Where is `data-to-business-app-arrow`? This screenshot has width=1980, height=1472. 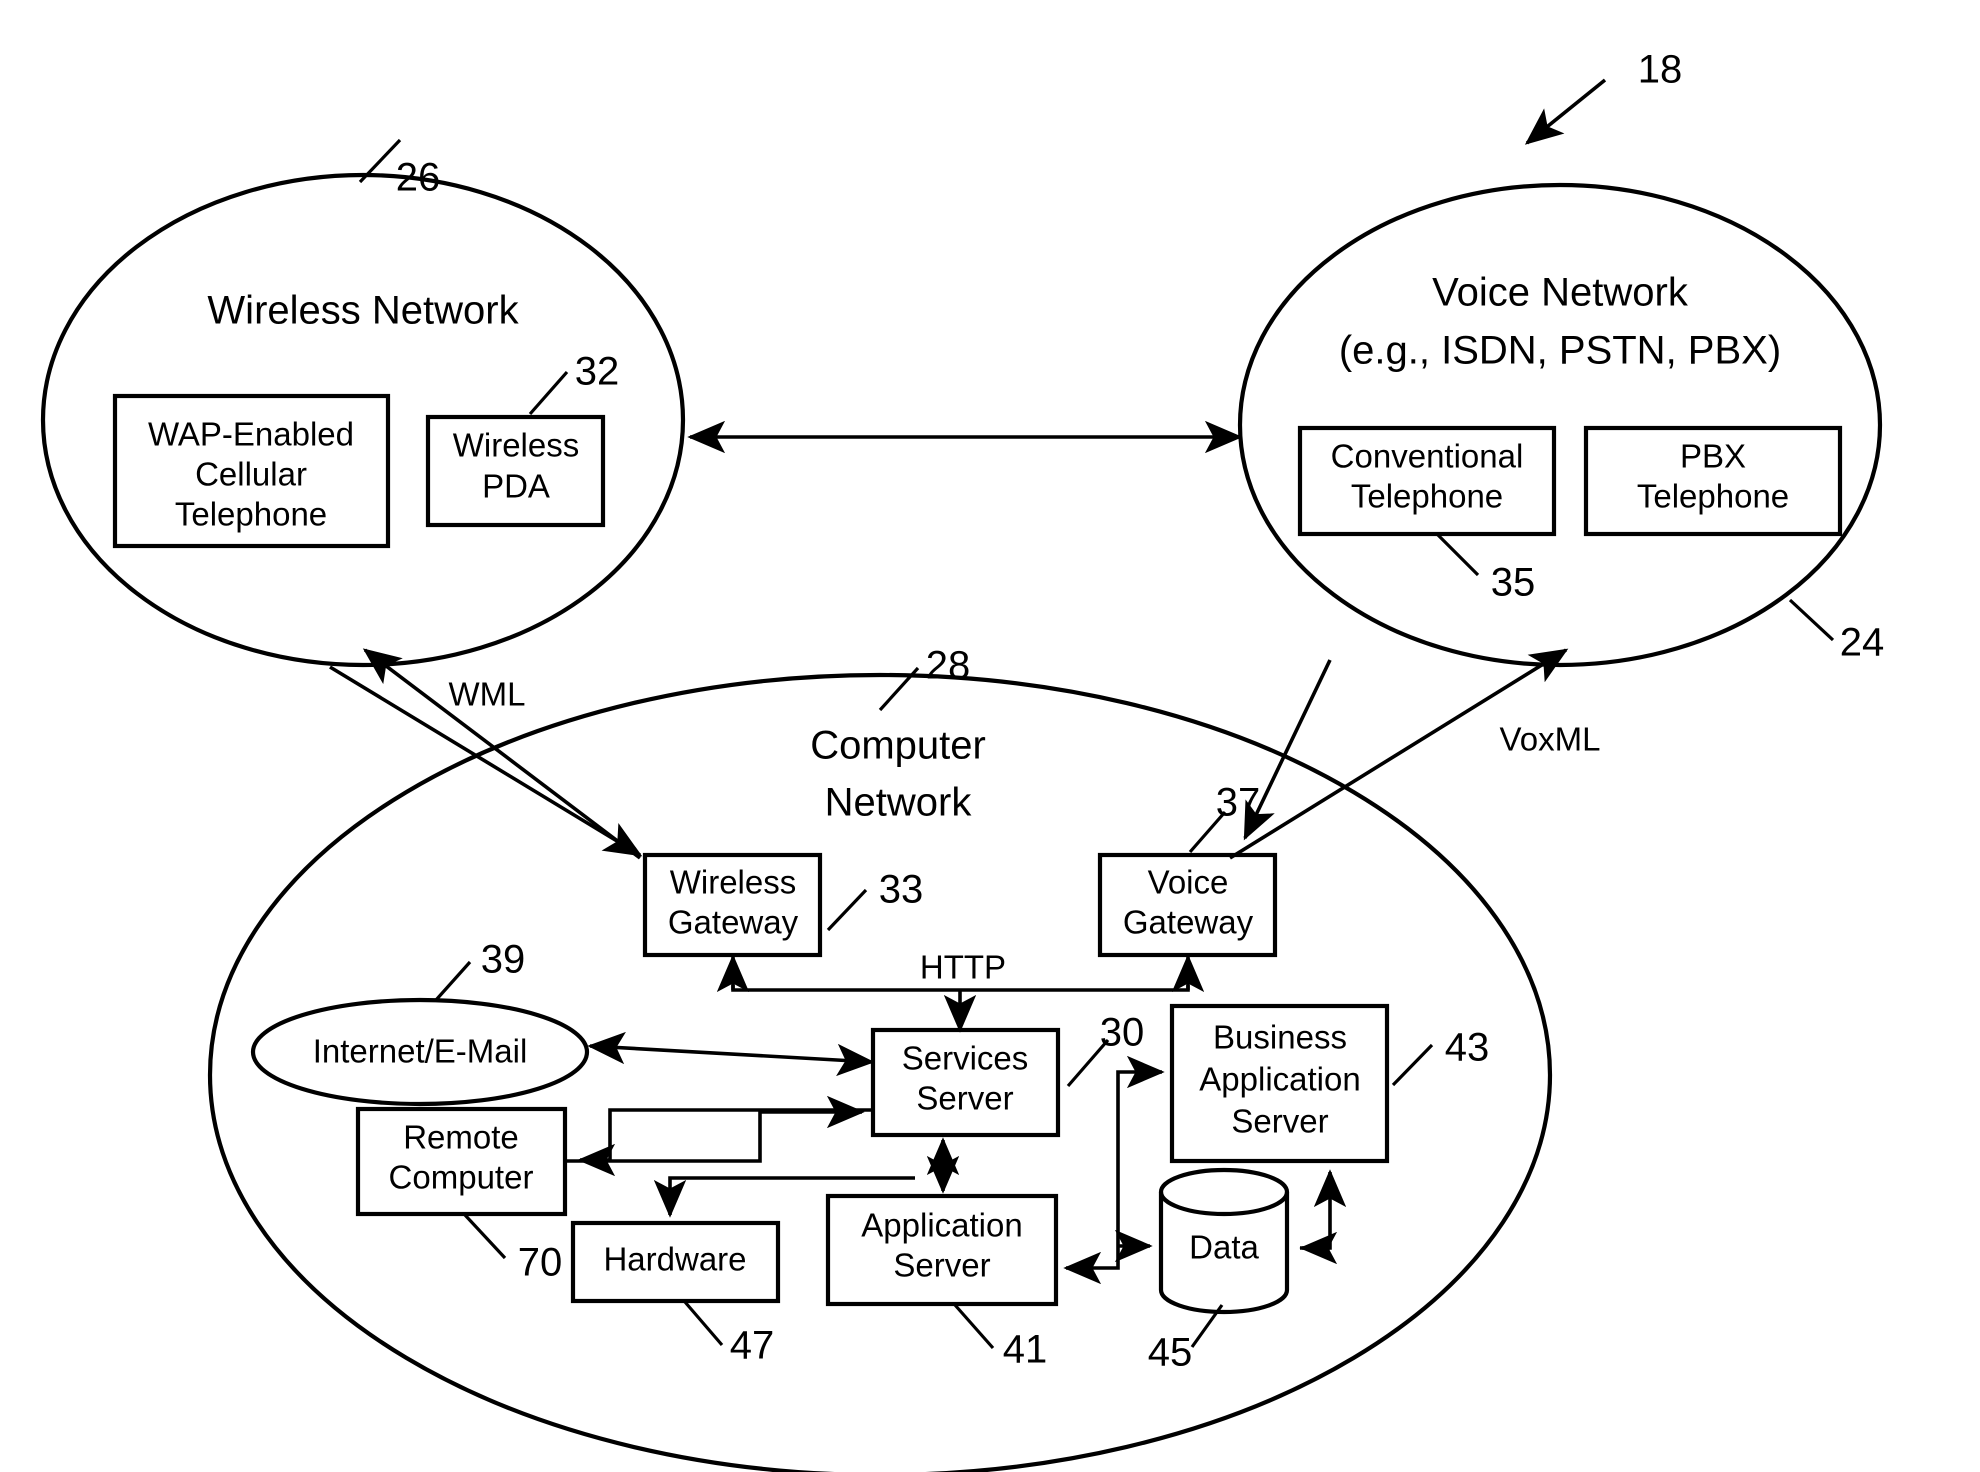 data-to-business-app-arrow is located at coordinates (1323, 1209).